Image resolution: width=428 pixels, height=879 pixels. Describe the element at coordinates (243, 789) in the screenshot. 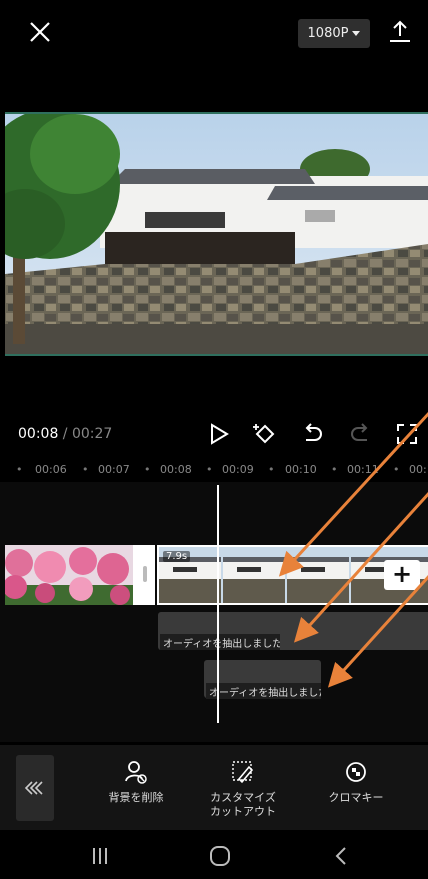

I see `custom-cutout-tool: カスタマイズ カットアウト` at that location.